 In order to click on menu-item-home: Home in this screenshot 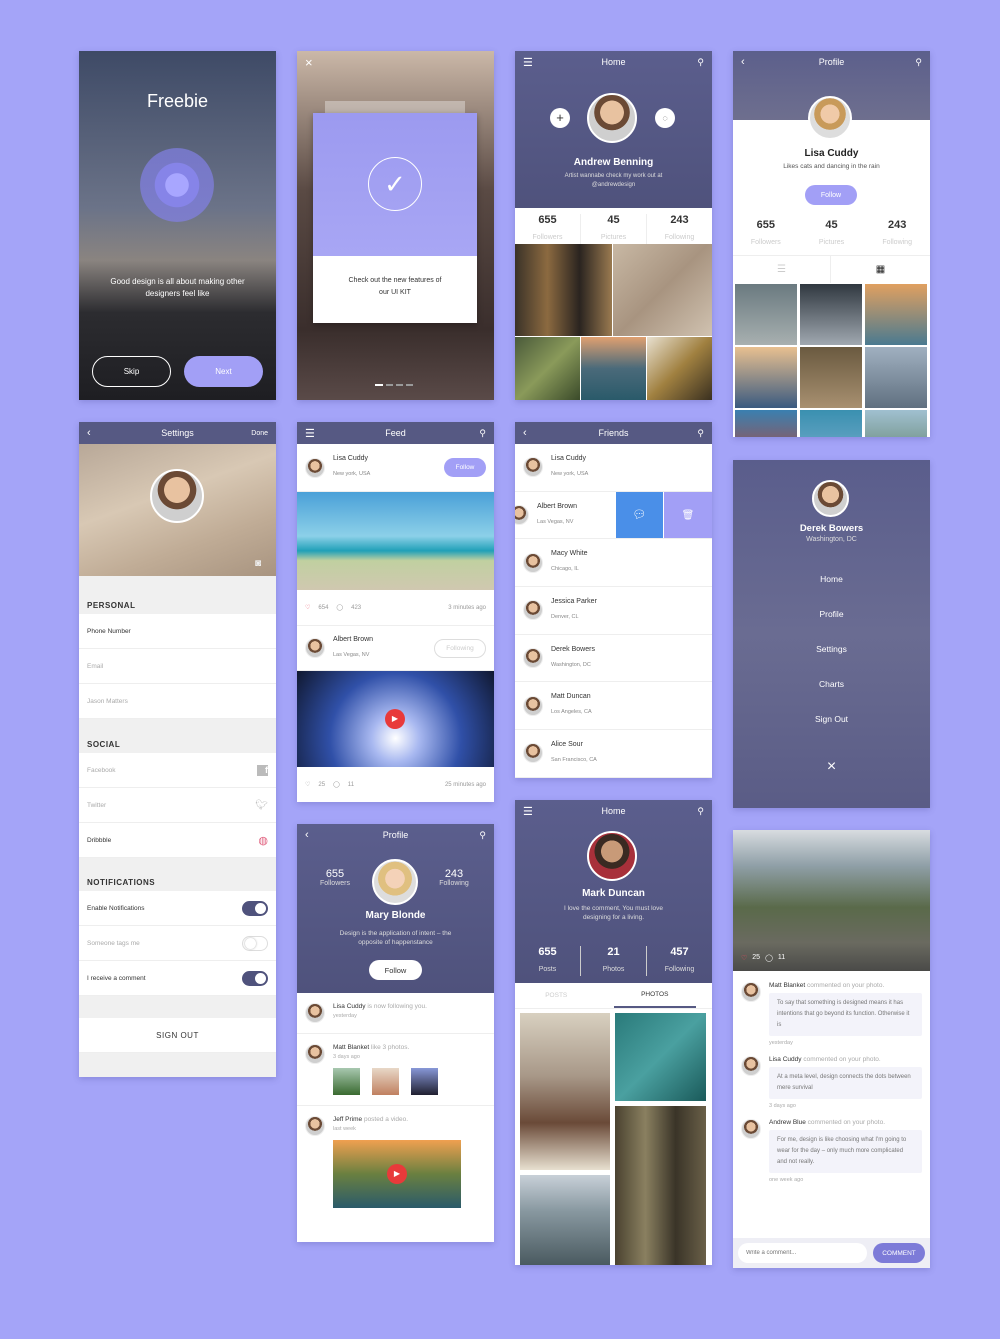, I will do `click(831, 579)`.